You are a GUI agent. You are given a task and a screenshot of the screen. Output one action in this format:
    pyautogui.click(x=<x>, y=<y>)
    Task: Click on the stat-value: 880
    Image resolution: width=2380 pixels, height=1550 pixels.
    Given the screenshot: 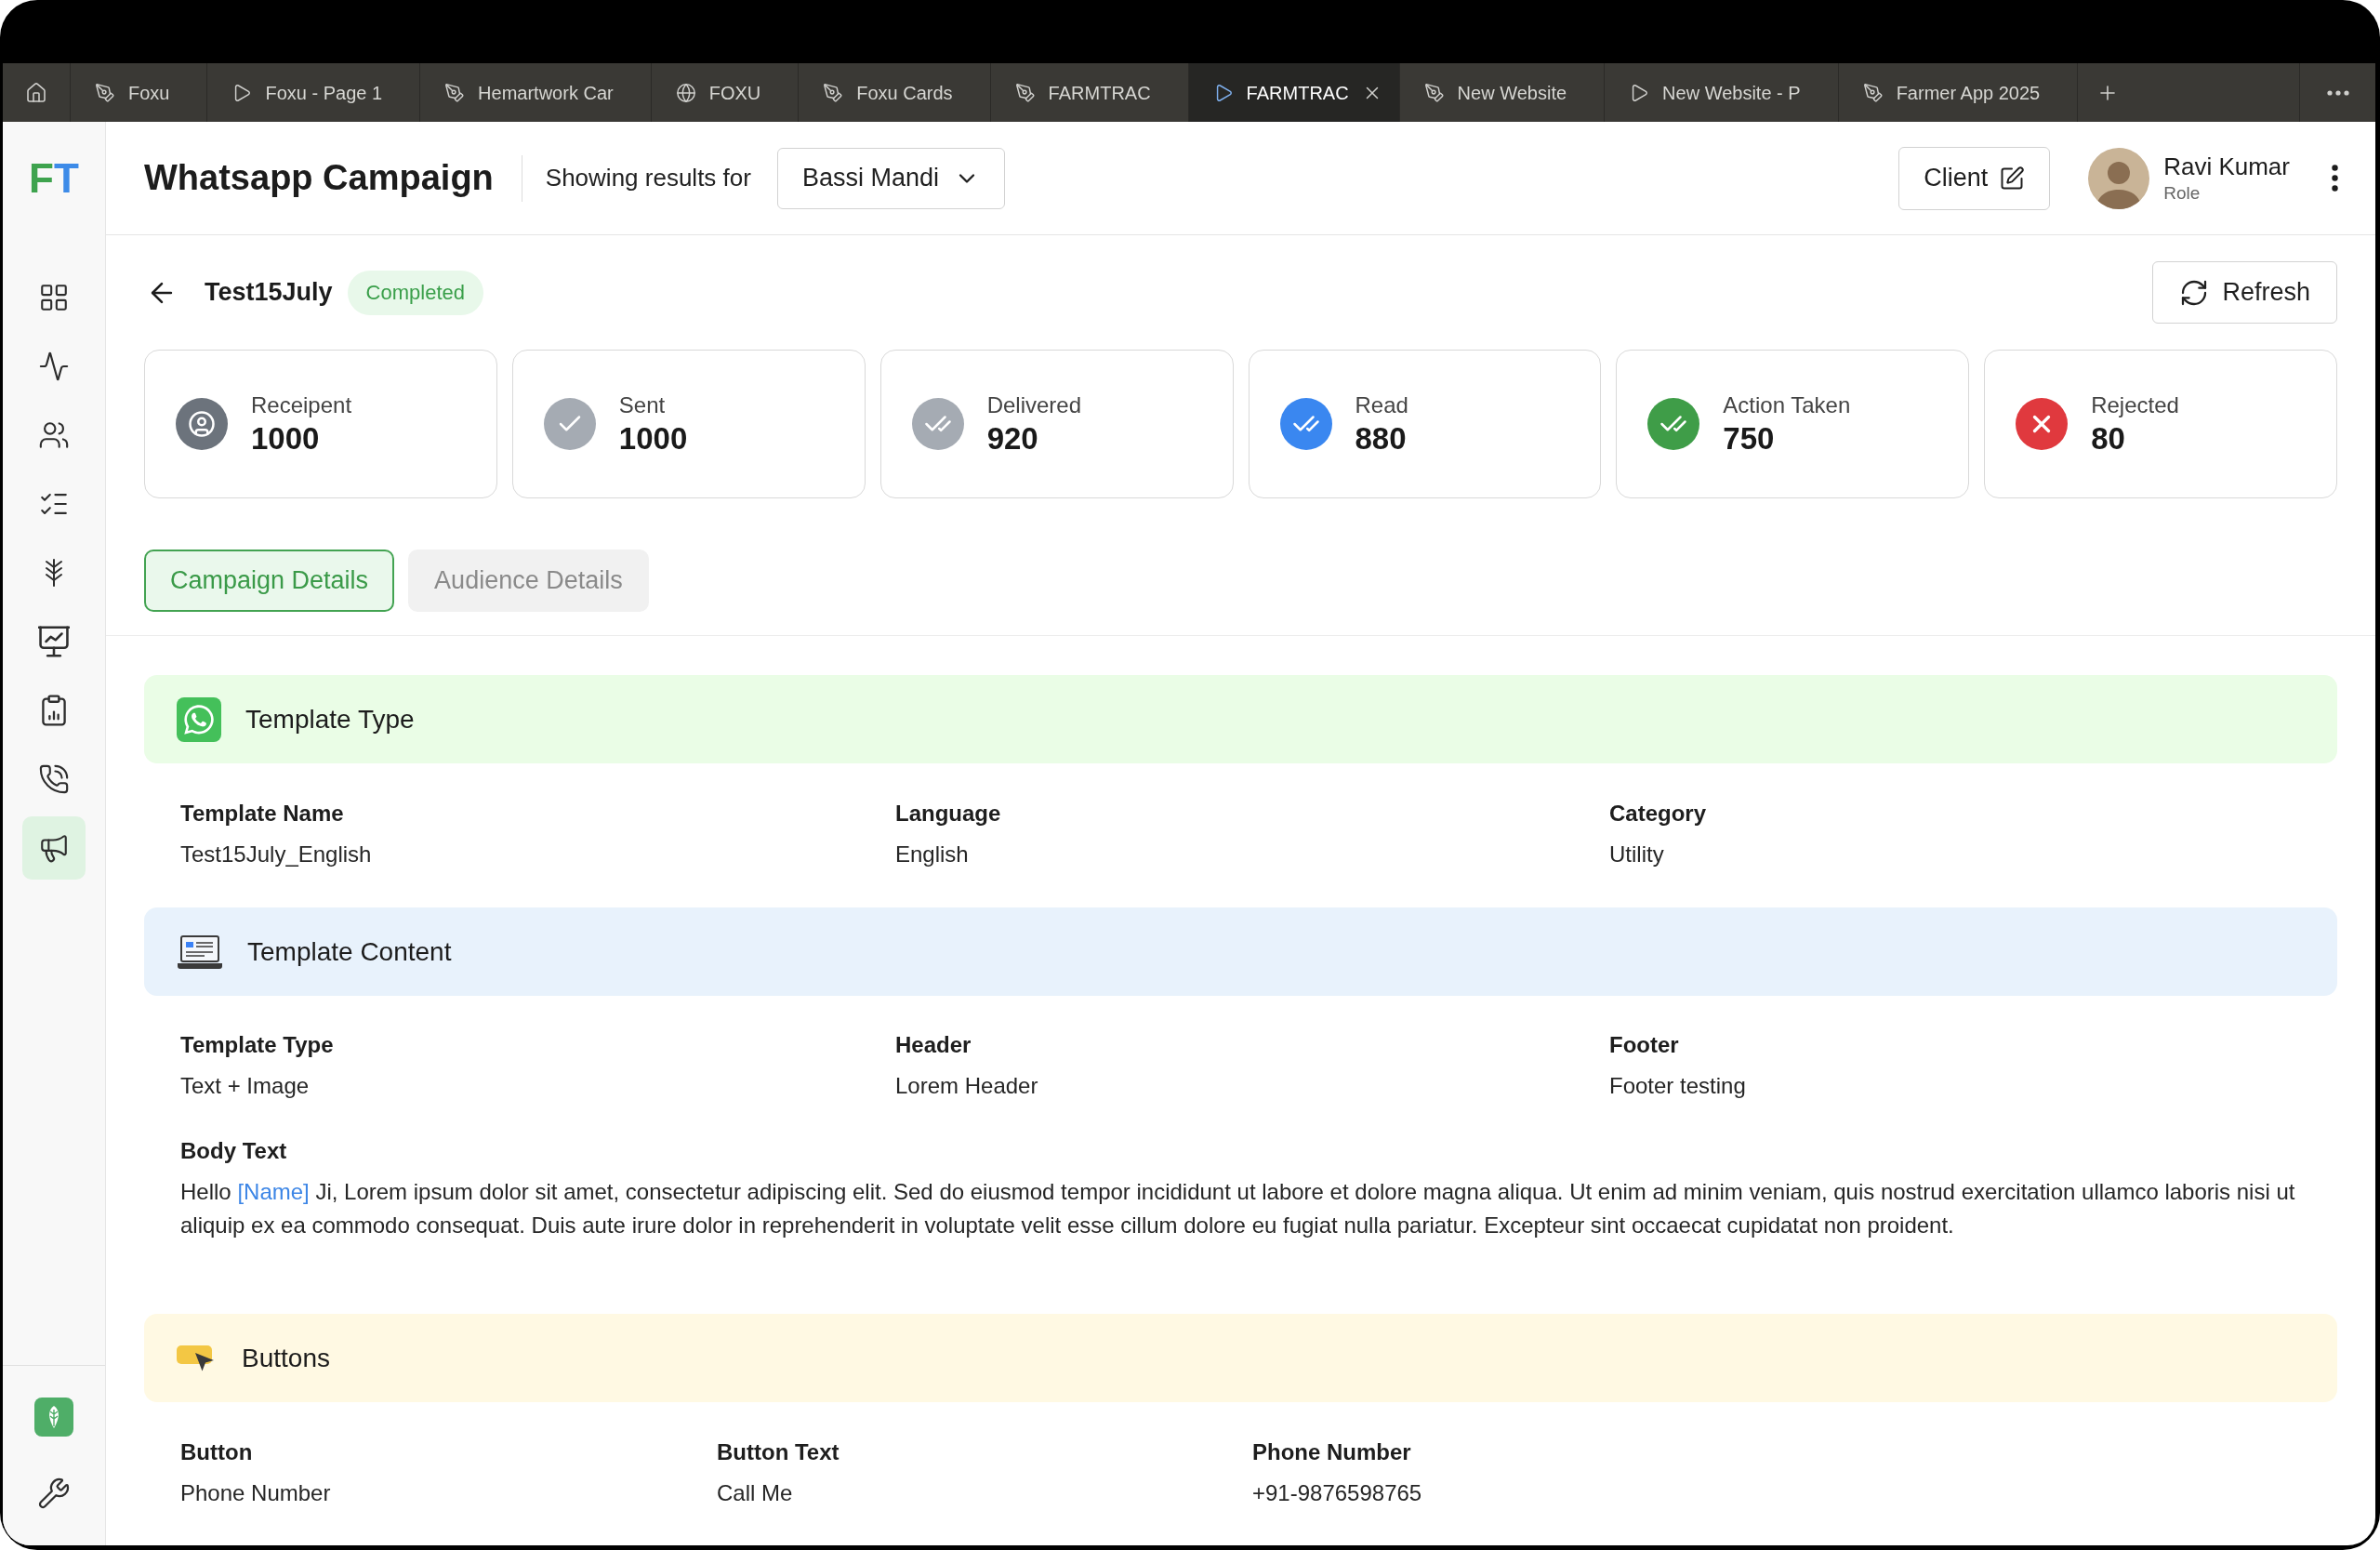 What is the action you would take?
    pyautogui.click(x=1381, y=438)
    